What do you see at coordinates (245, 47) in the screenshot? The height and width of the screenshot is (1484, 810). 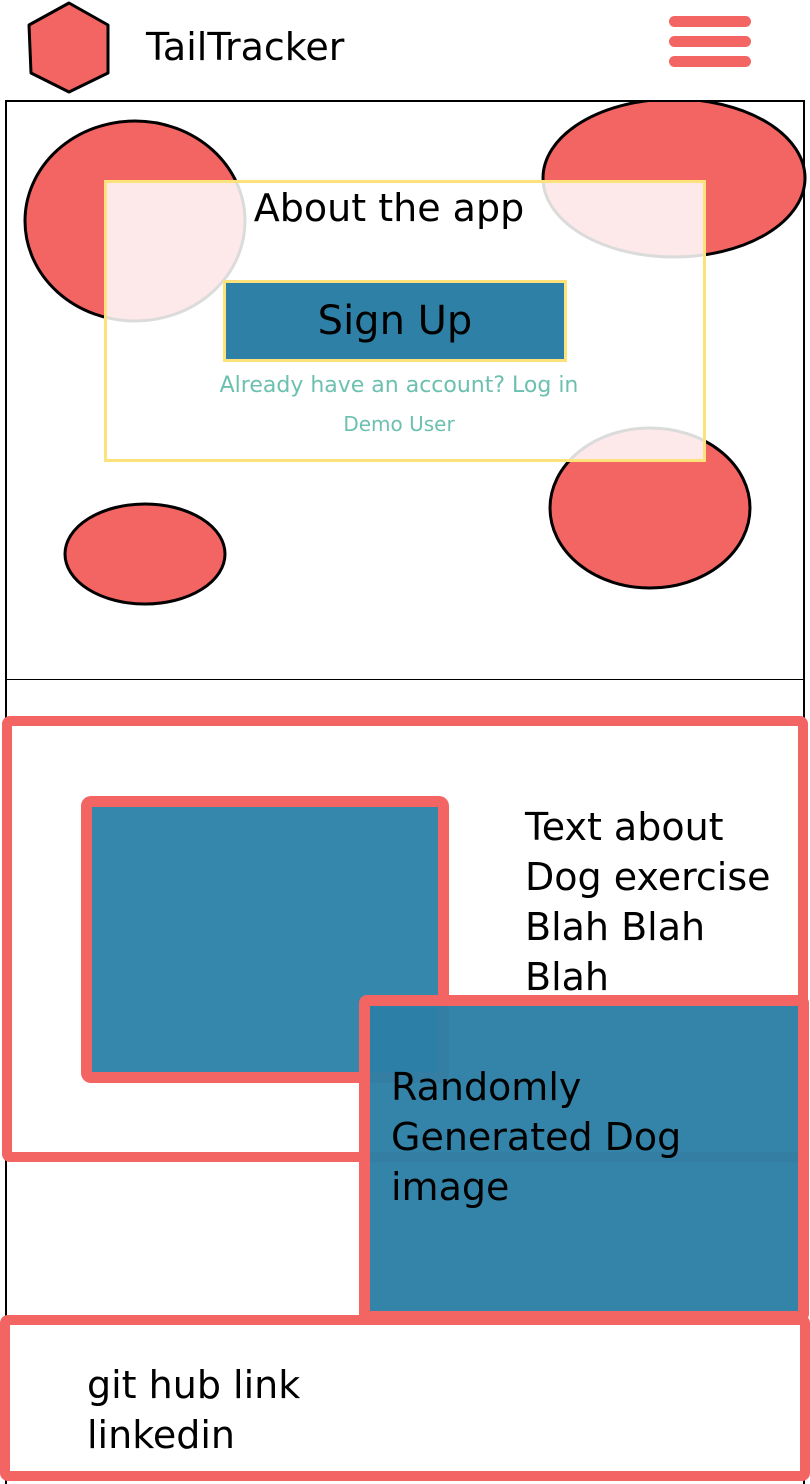 I see `app-title: TailTracker` at bounding box center [245, 47].